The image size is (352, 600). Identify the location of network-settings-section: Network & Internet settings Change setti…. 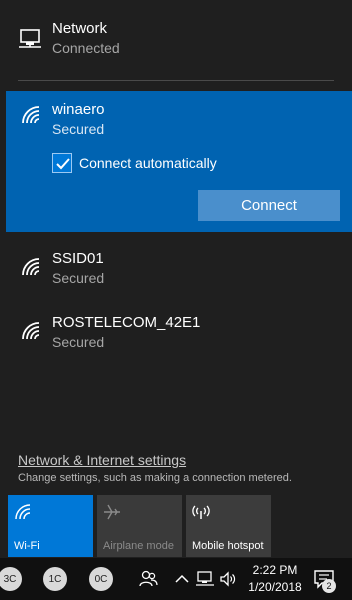
(178, 468).